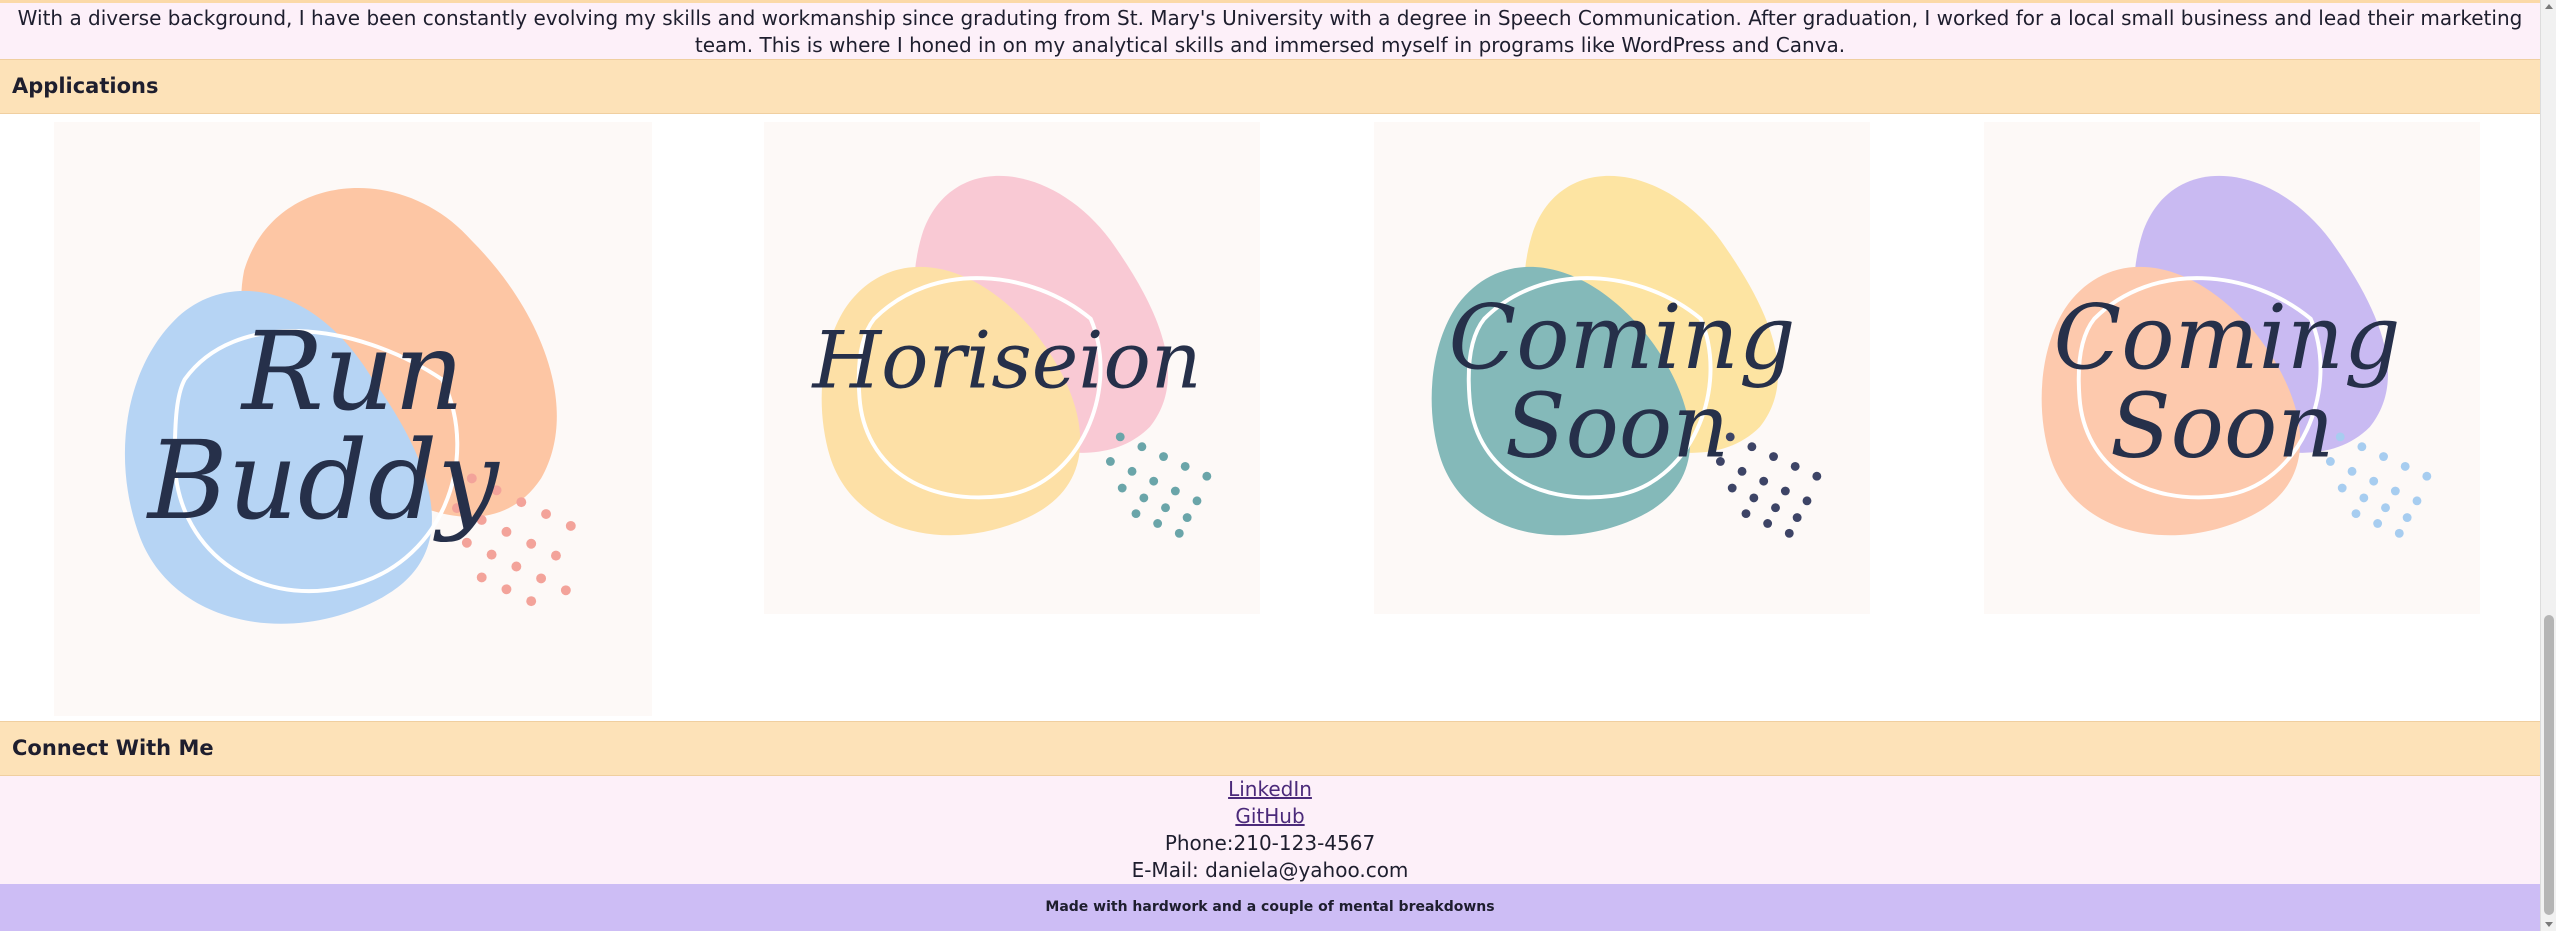  I want to click on phone-text: Phone:210-123-4567, so click(1270, 843).